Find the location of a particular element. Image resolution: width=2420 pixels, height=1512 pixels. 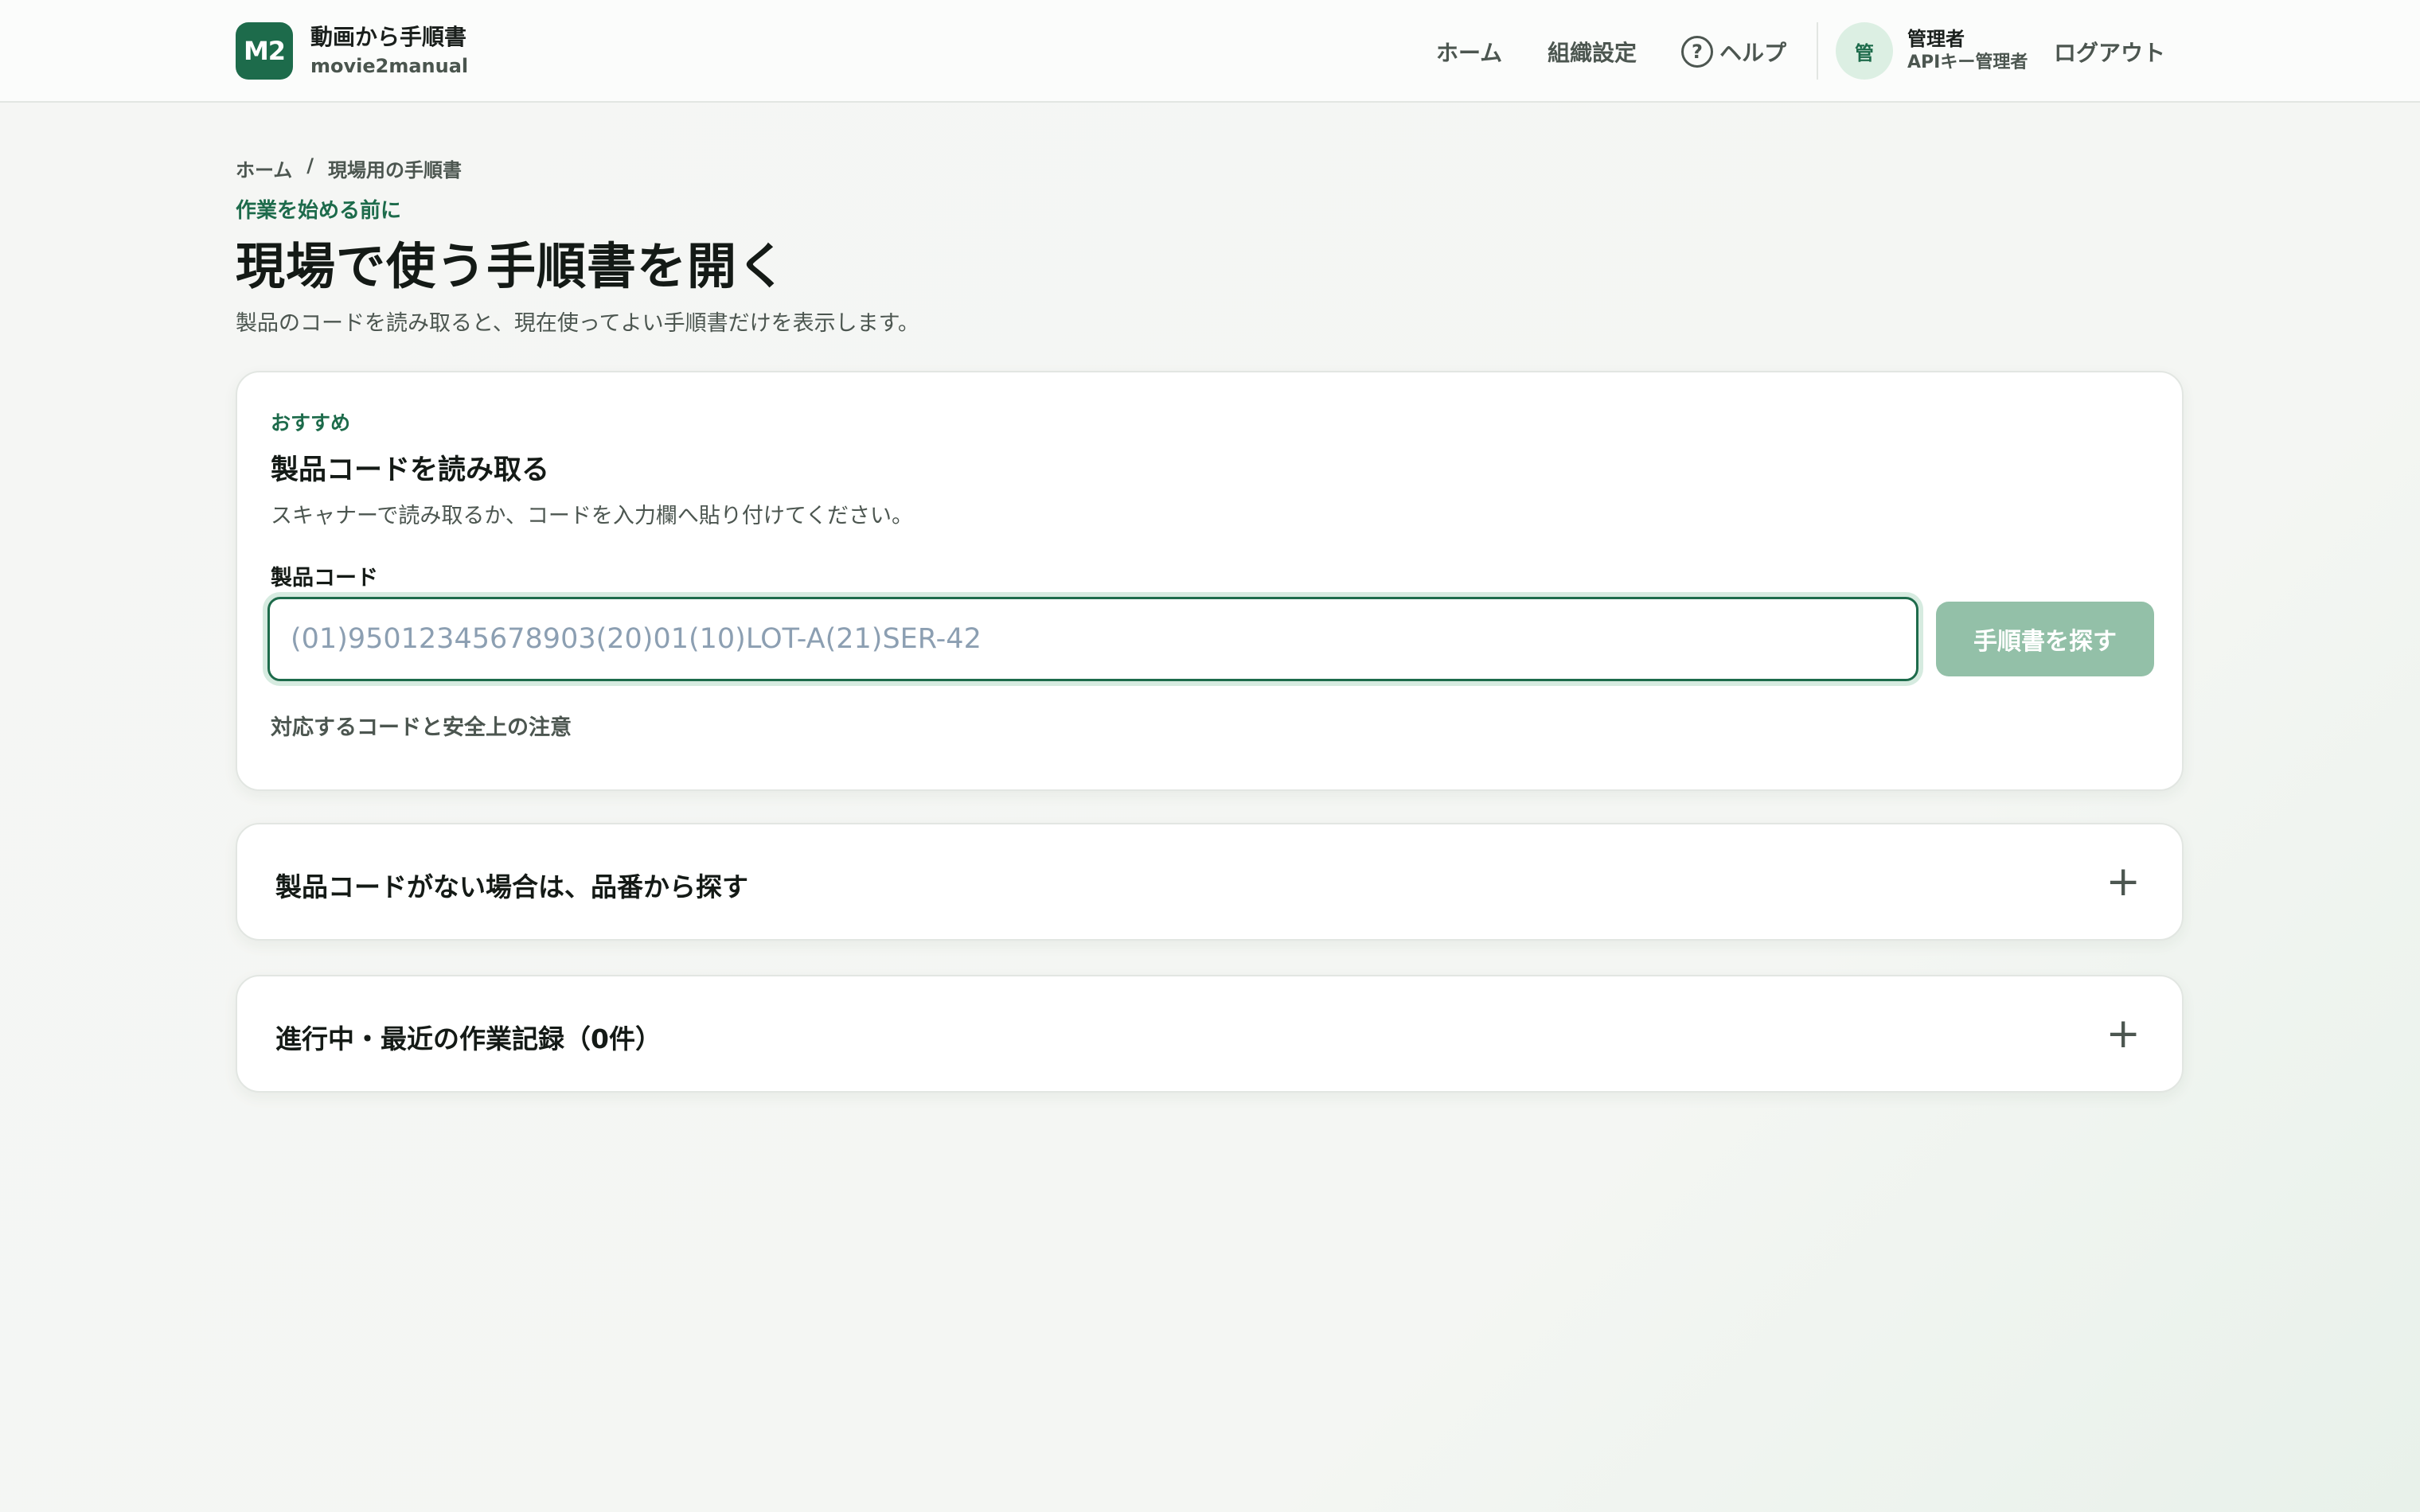

brand: M2 動画から手順書 movie2manual is located at coordinates (352, 51).